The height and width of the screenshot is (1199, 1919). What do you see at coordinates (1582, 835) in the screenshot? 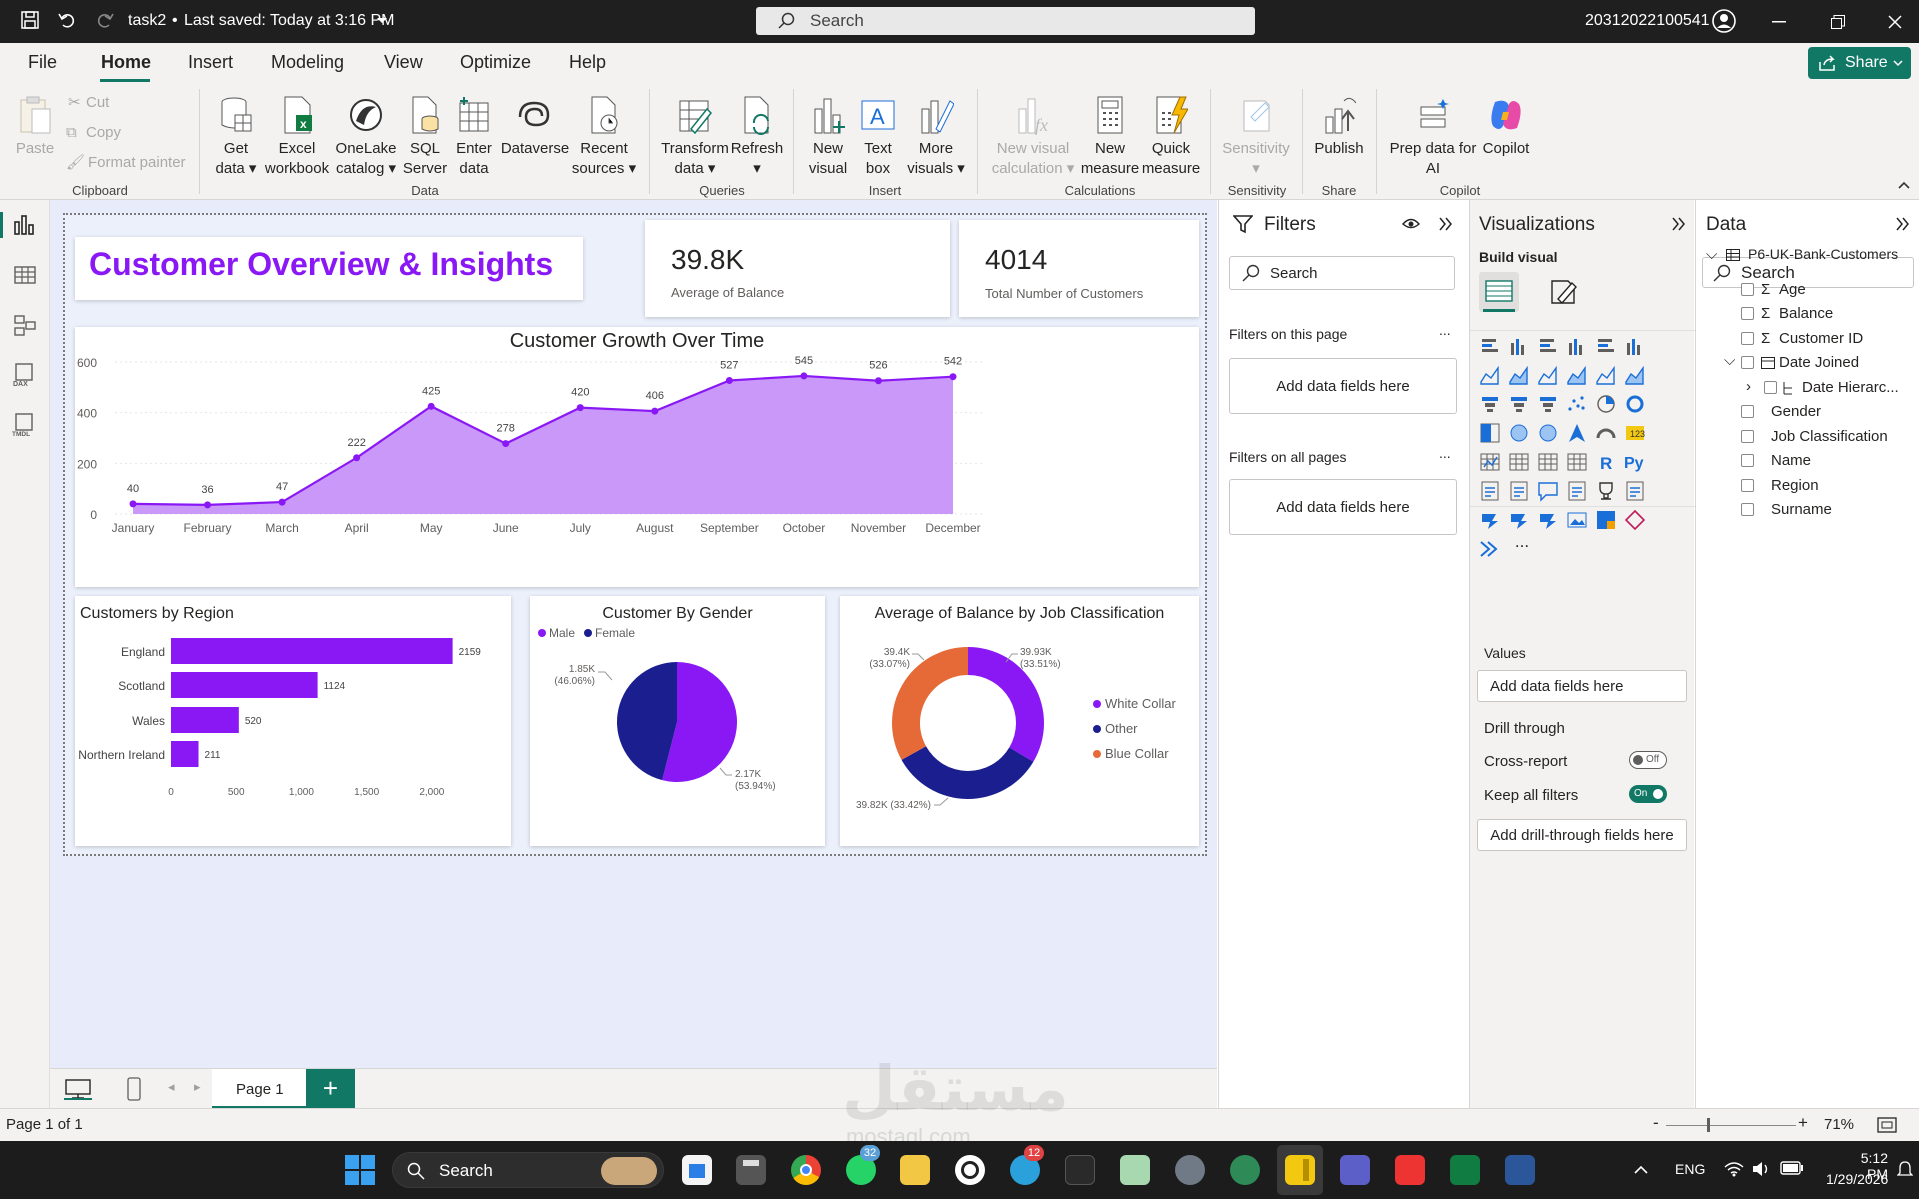
I see `drill-through-drop-zone: Add drill-through fields here` at bounding box center [1582, 835].